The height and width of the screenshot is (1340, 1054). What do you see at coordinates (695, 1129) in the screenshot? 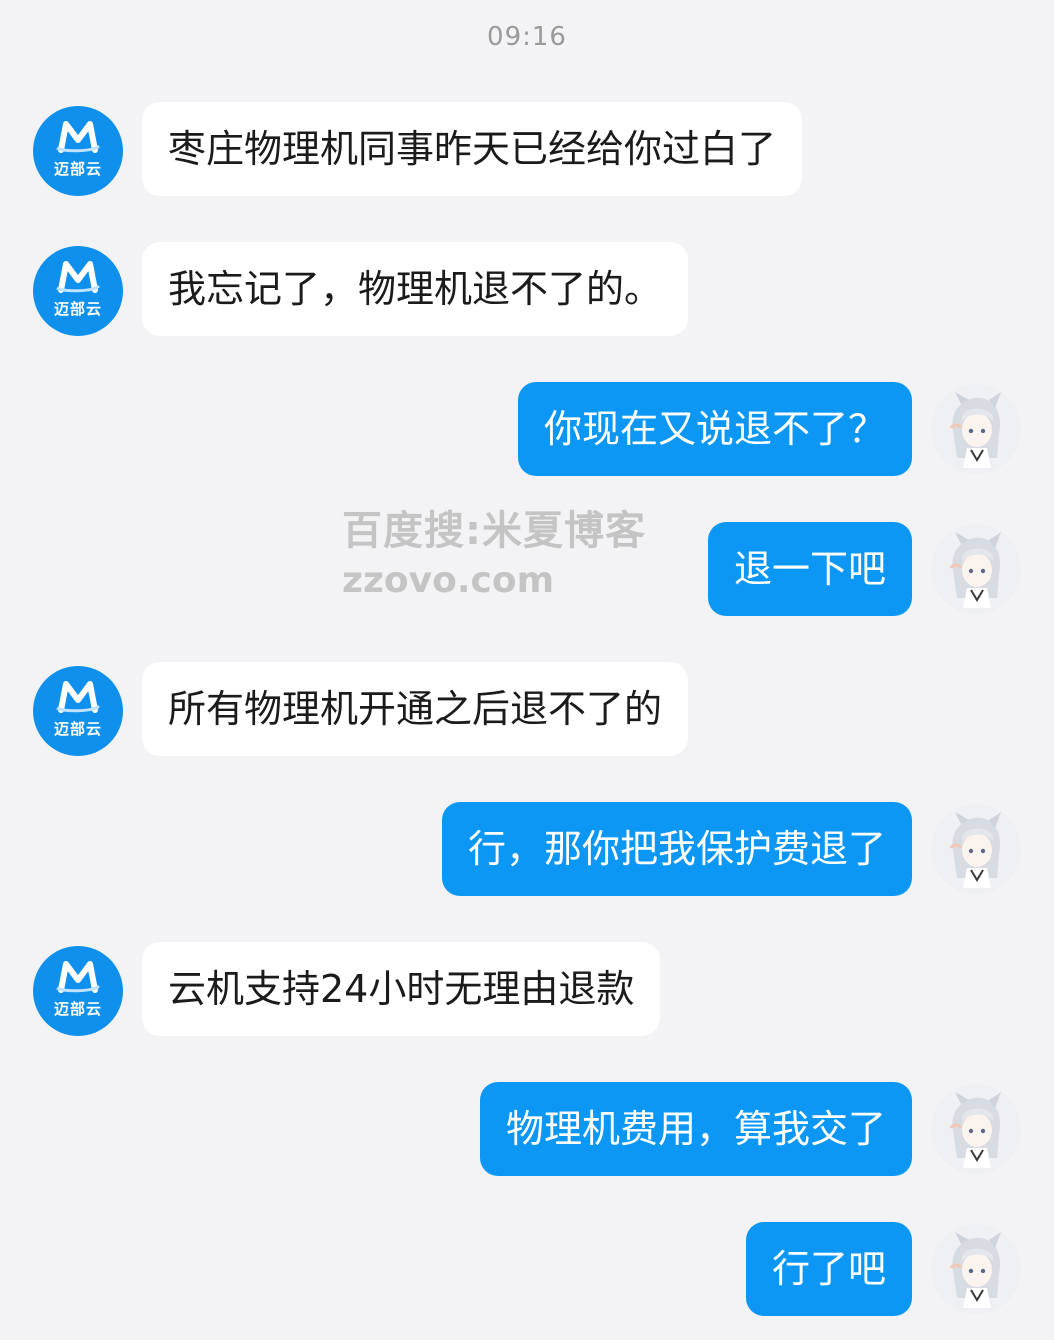
I see `outgoing-bubble: 物理机费用，算我交了` at bounding box center [695, 1129].